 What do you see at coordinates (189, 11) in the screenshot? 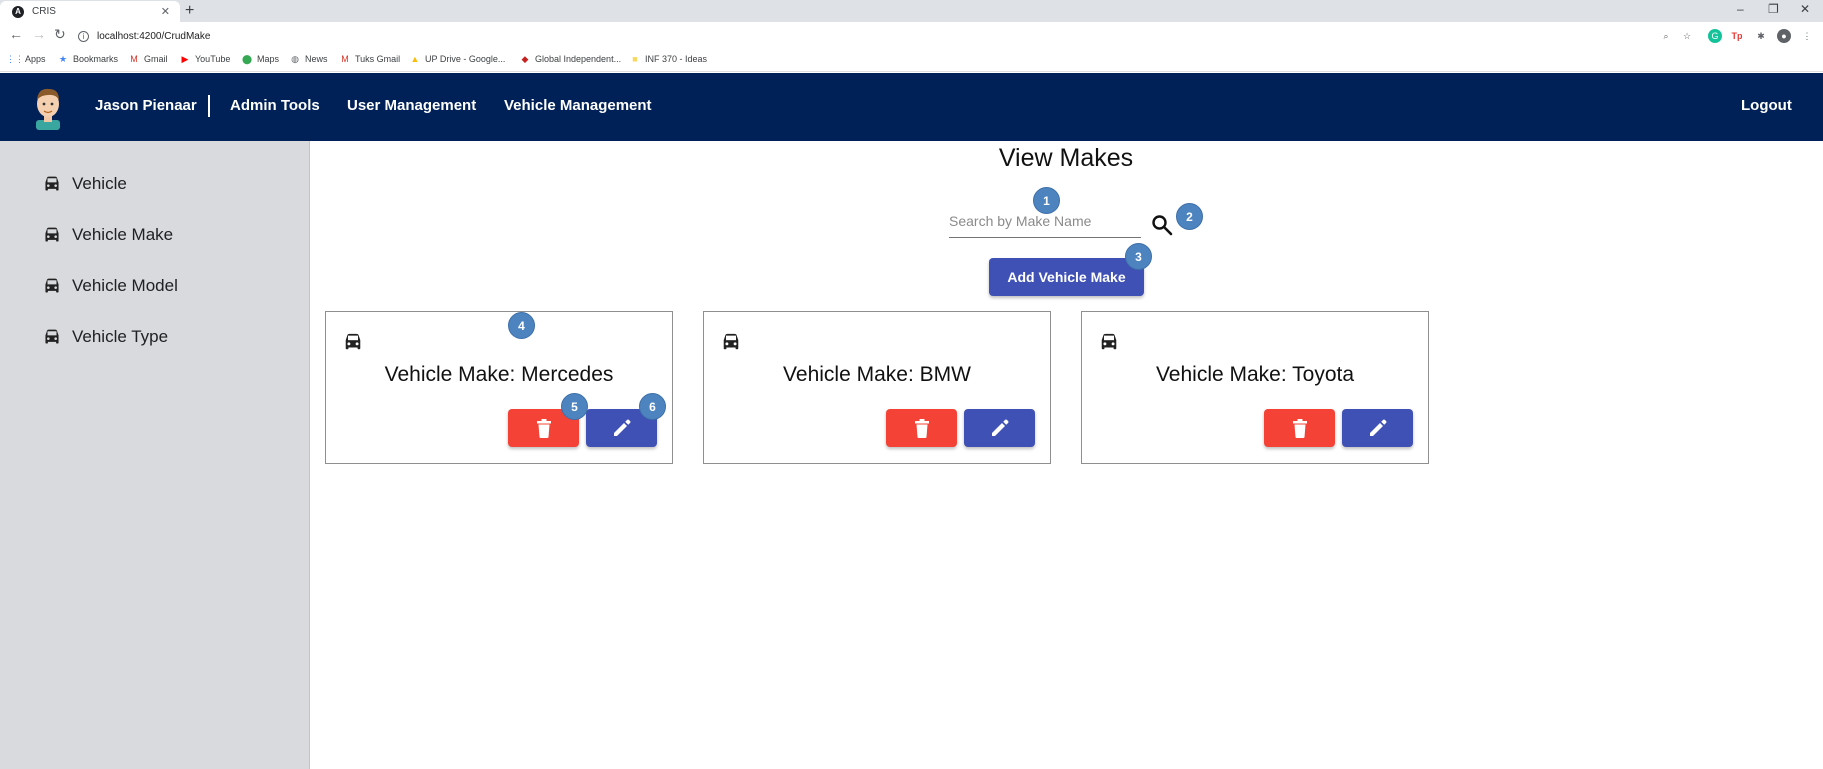
I see `new-tab-icon: +` at bounding box center [189, 11].